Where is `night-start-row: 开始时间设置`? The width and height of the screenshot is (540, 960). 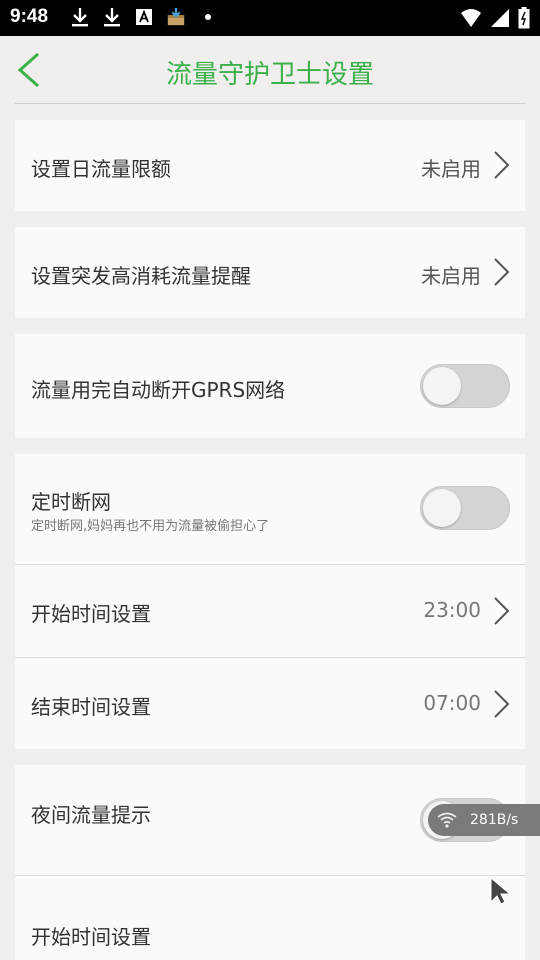
night-start-row: 开始时间设置 is located at coordinates (270, 918).